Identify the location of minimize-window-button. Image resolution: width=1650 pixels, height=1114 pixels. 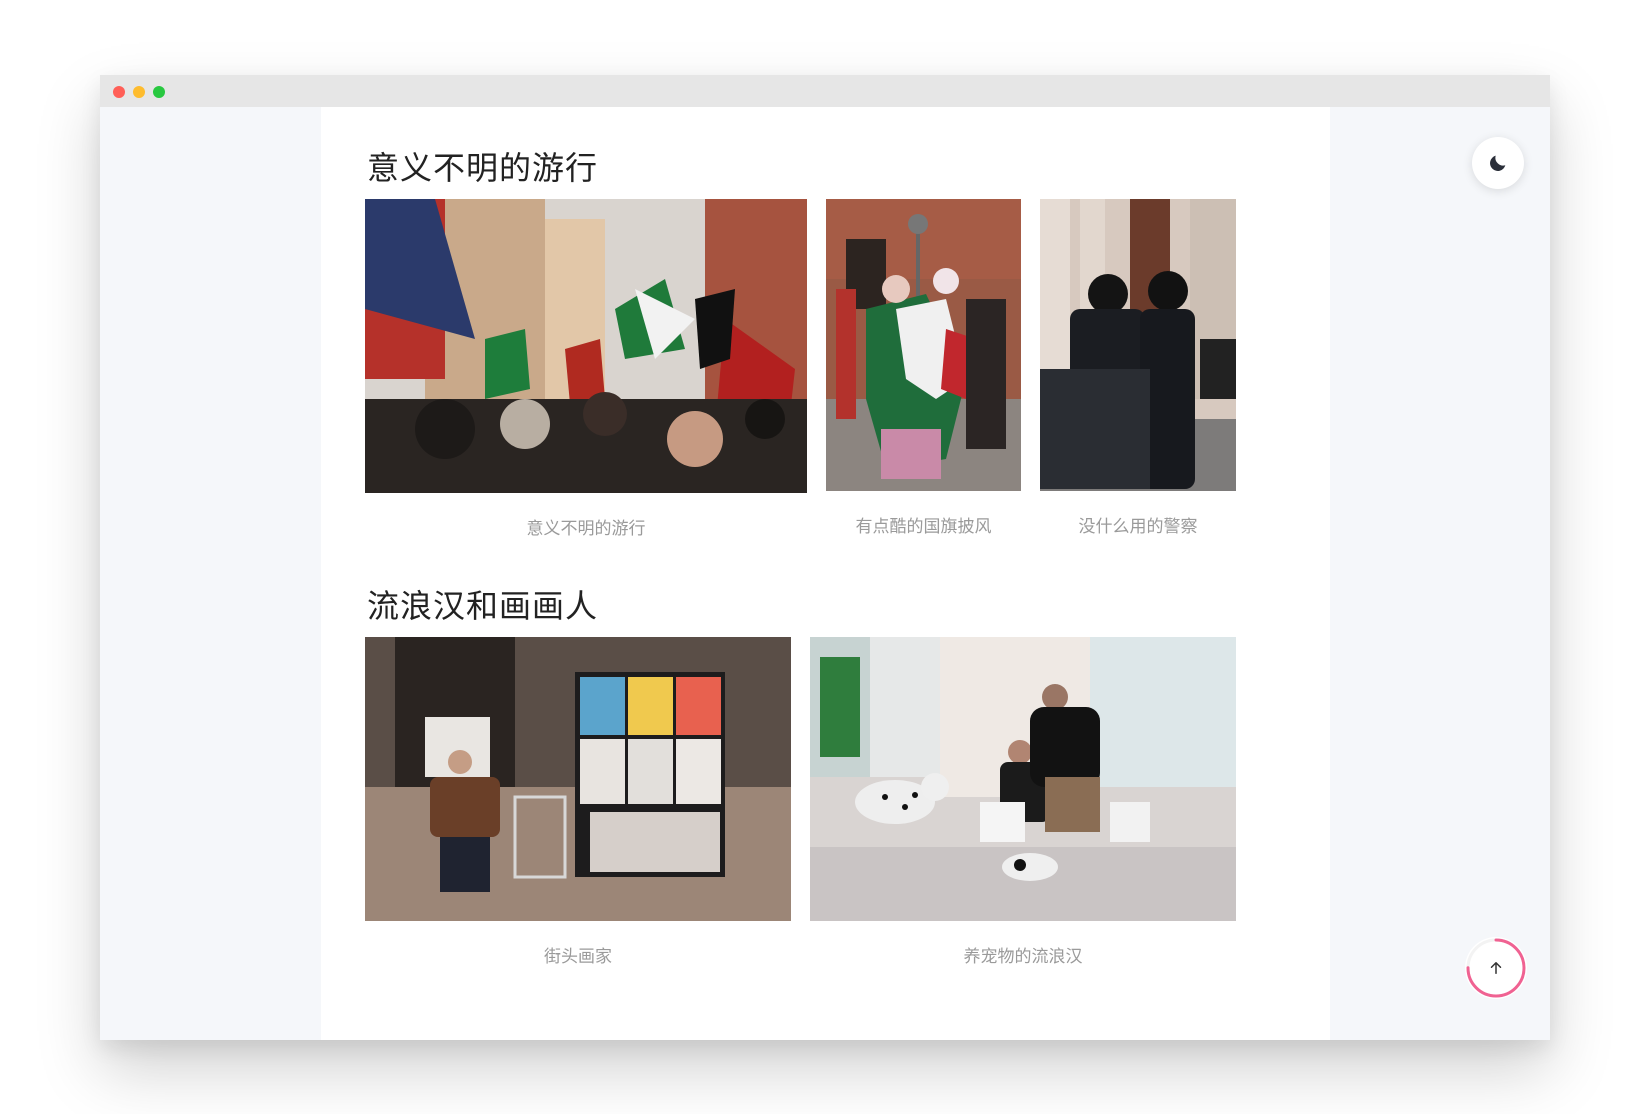
(139, 92).